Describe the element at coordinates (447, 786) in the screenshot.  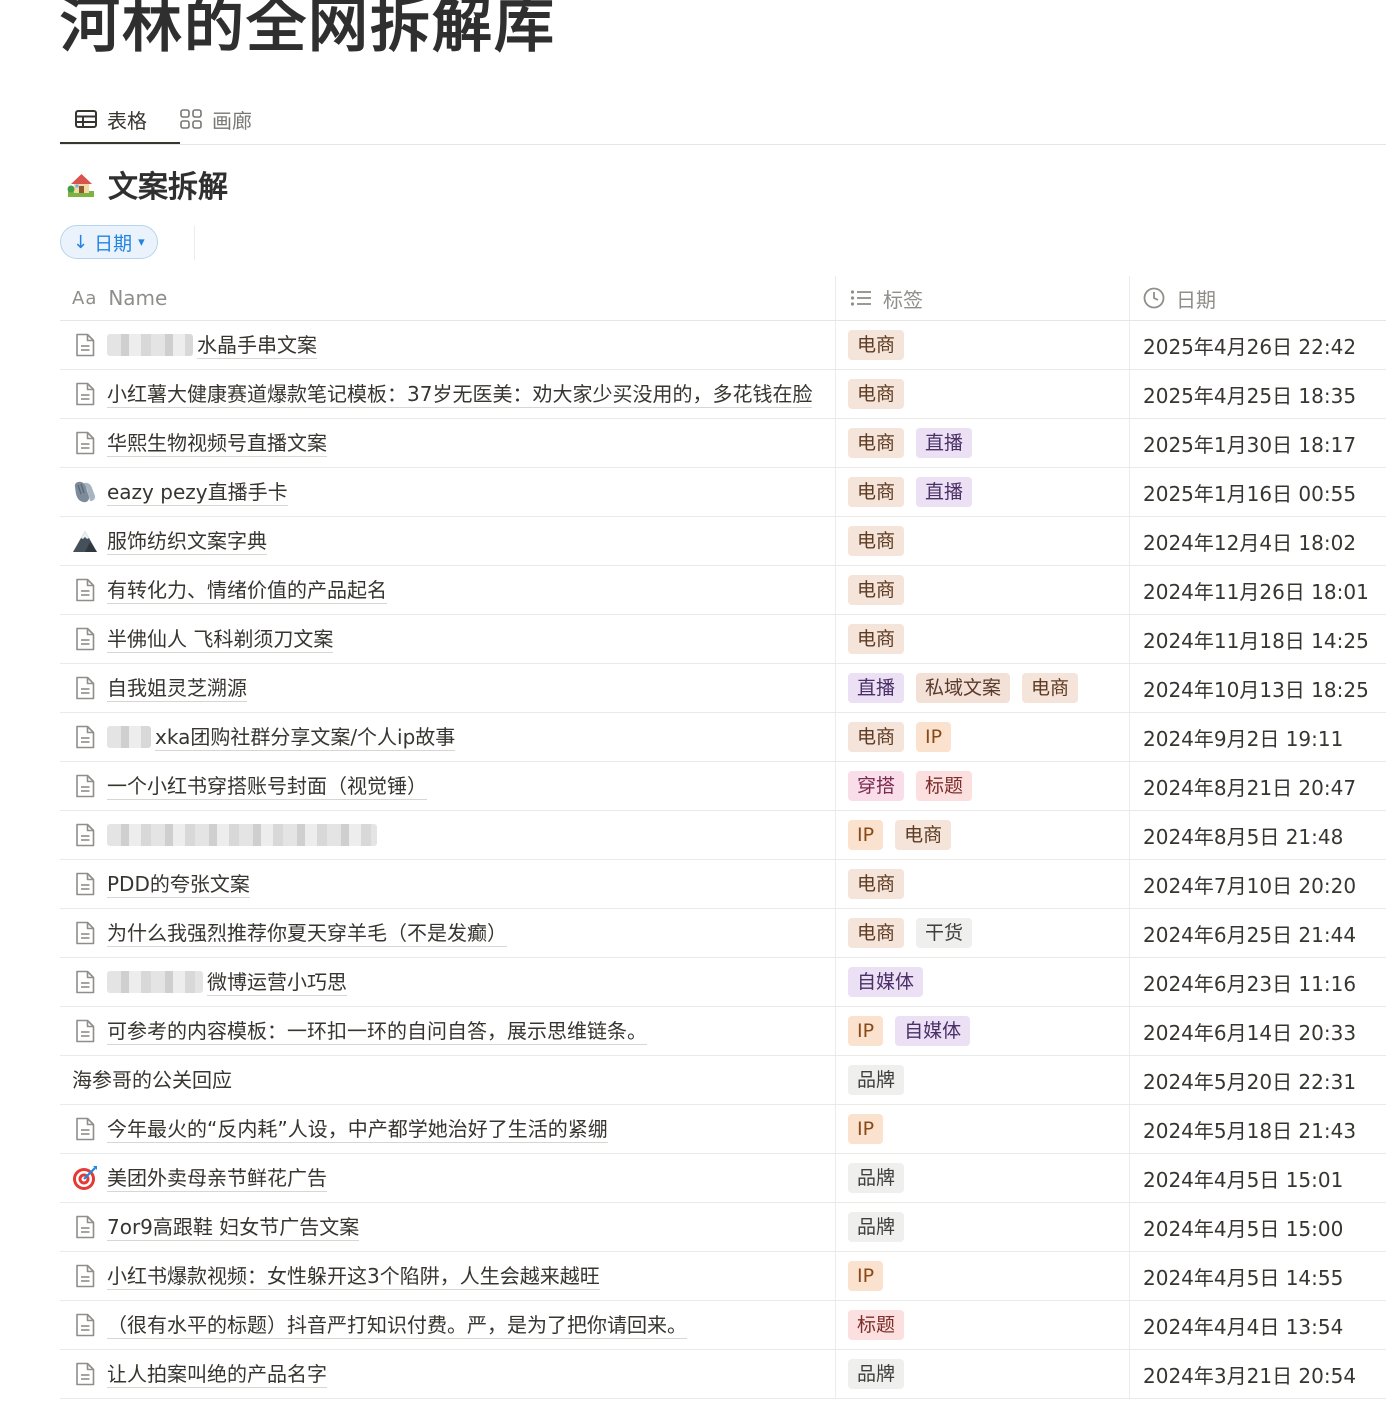
I see `name-cell: 一个小红书穿搭账号封面（视觉锤）` at that location.